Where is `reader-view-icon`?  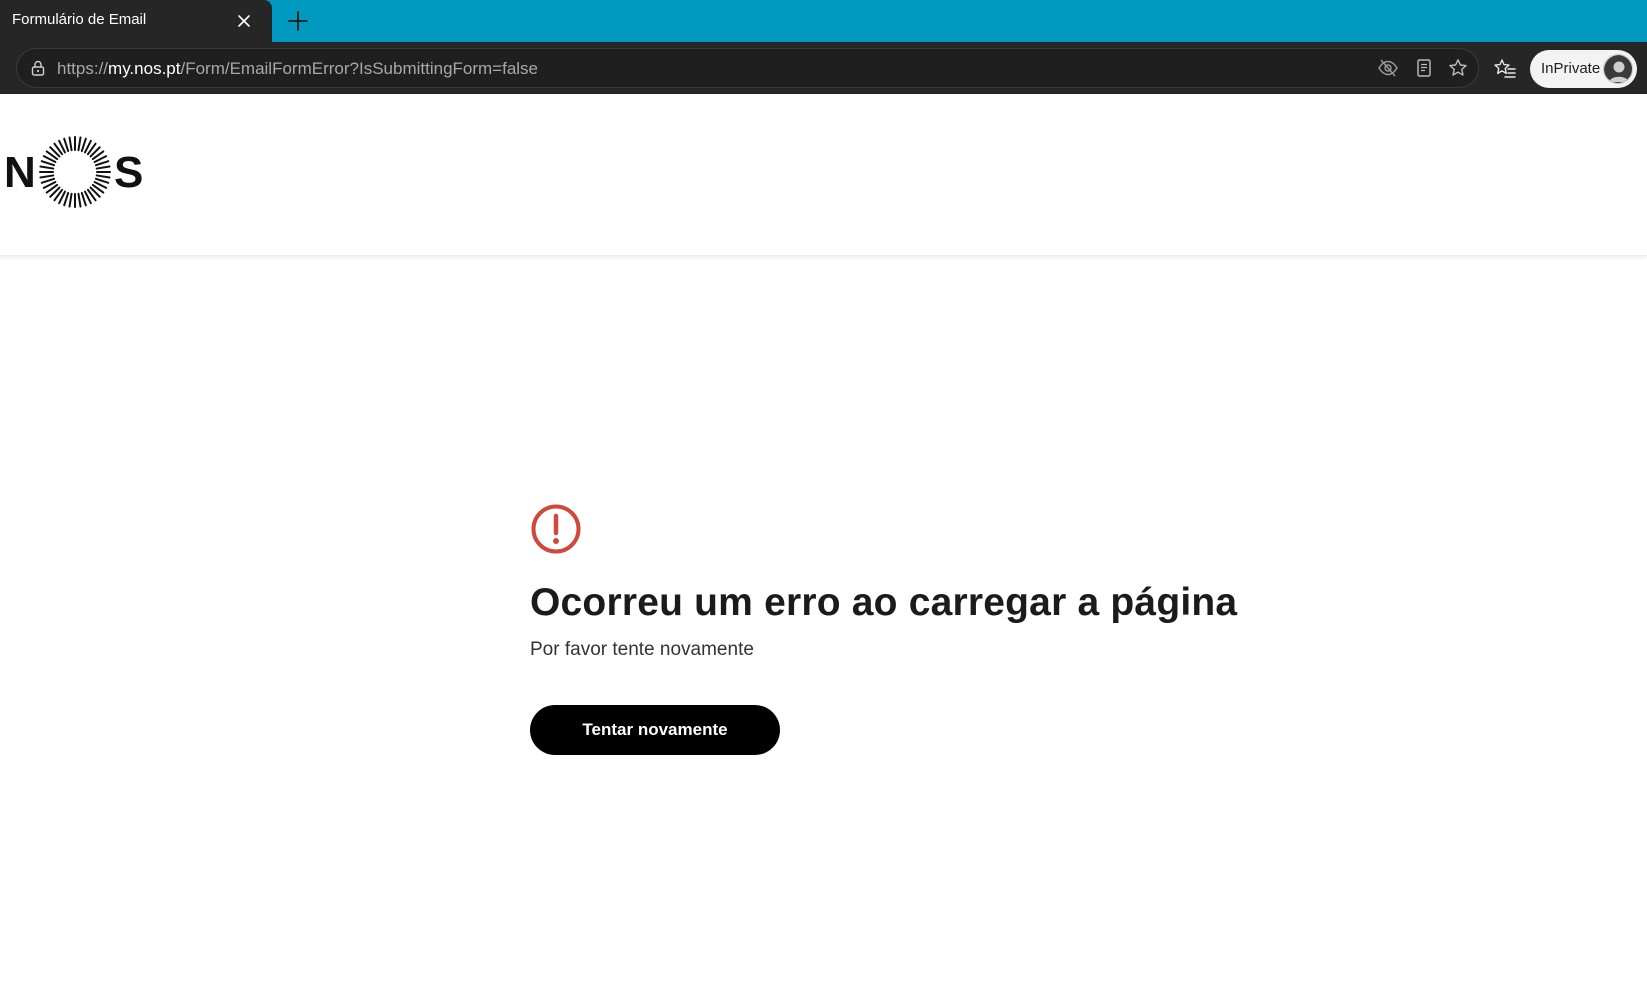
reader-view-icon is located at coordinates (1424, 68).